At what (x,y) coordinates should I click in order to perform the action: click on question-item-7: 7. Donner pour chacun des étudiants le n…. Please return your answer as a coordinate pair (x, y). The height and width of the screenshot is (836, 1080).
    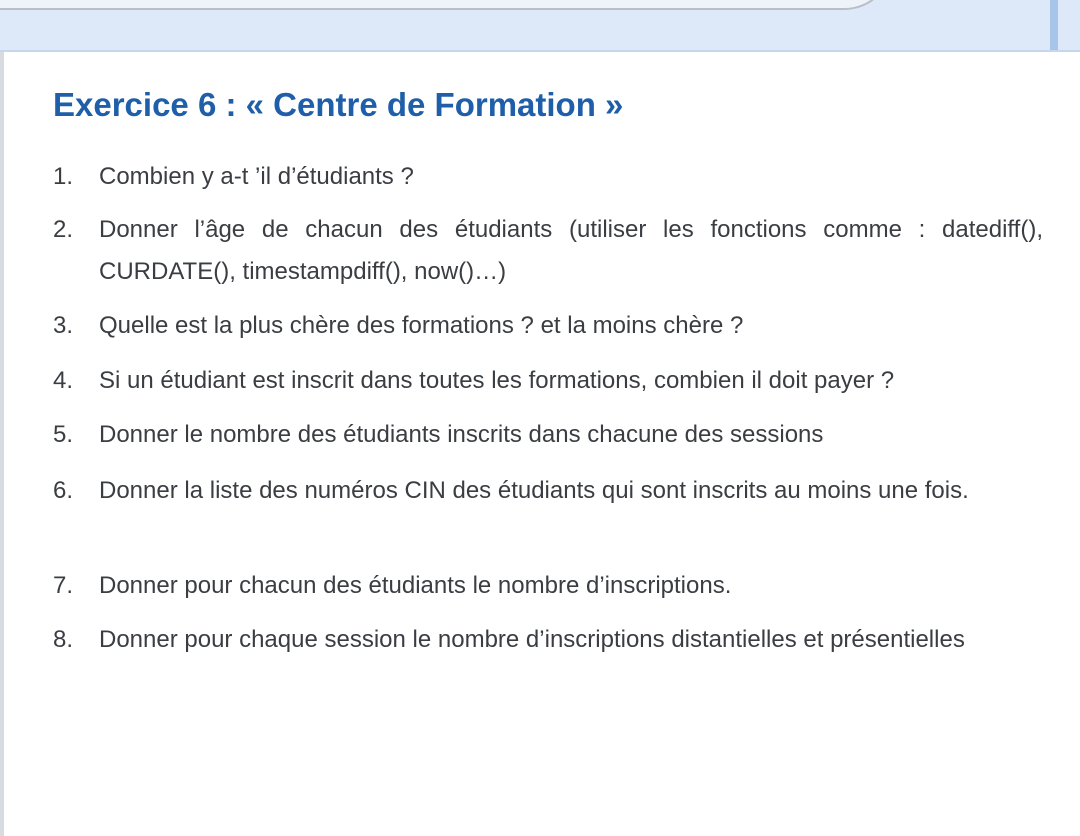
    Looking at the image, I should click on (548, 586).